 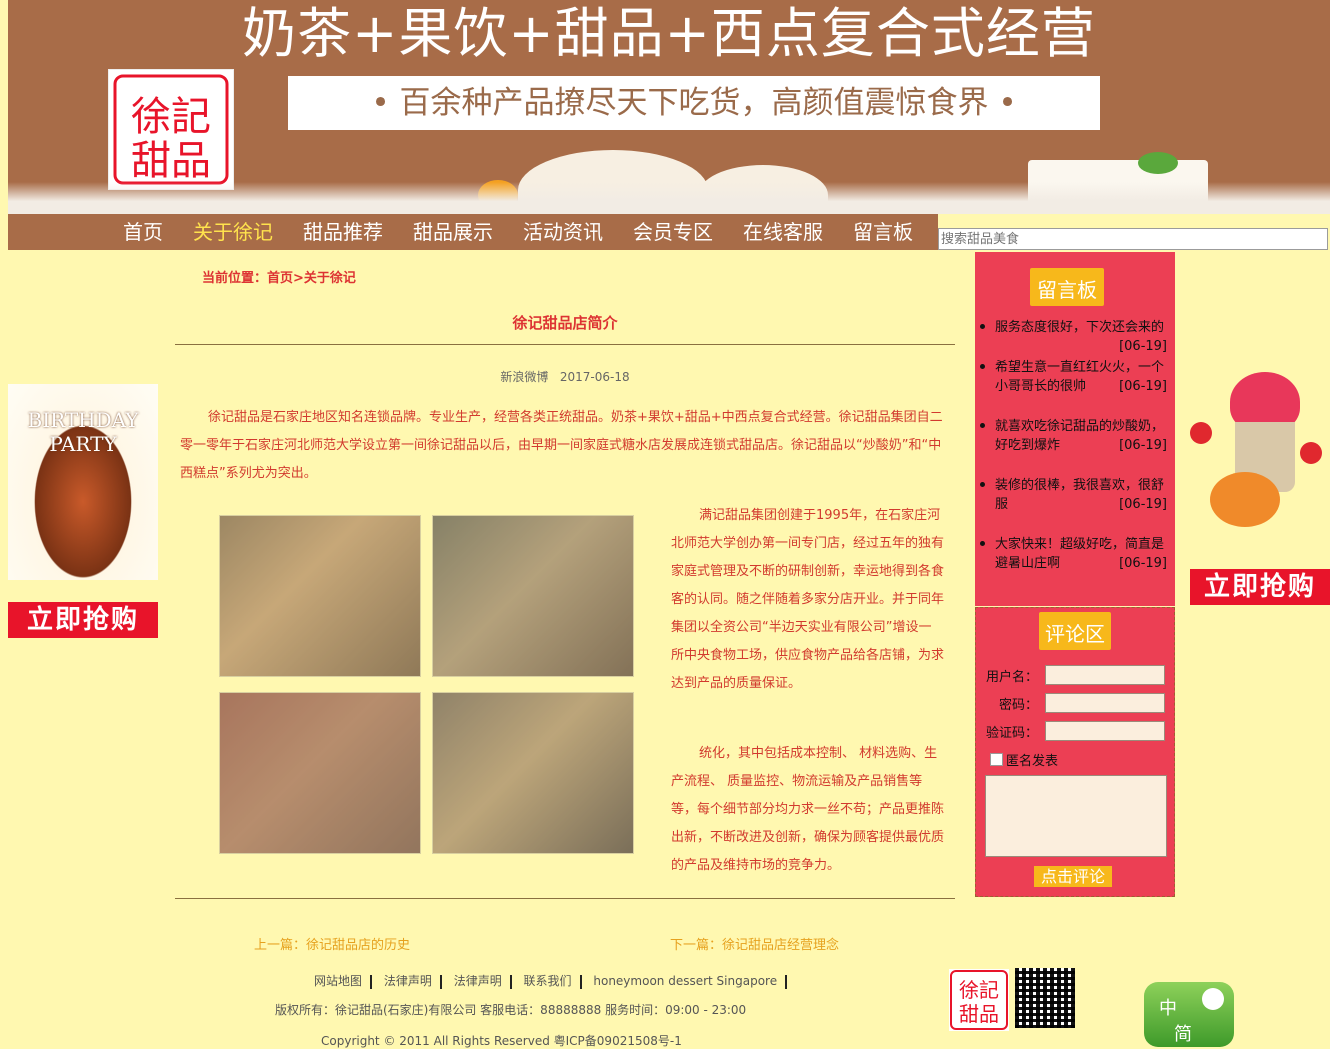 What do you see at coordinates (1072, 336) in the screenshot?
I see `list-item: 服务态度很好，下次还会来的 [06-19]` at bounding box center [1072, 336].